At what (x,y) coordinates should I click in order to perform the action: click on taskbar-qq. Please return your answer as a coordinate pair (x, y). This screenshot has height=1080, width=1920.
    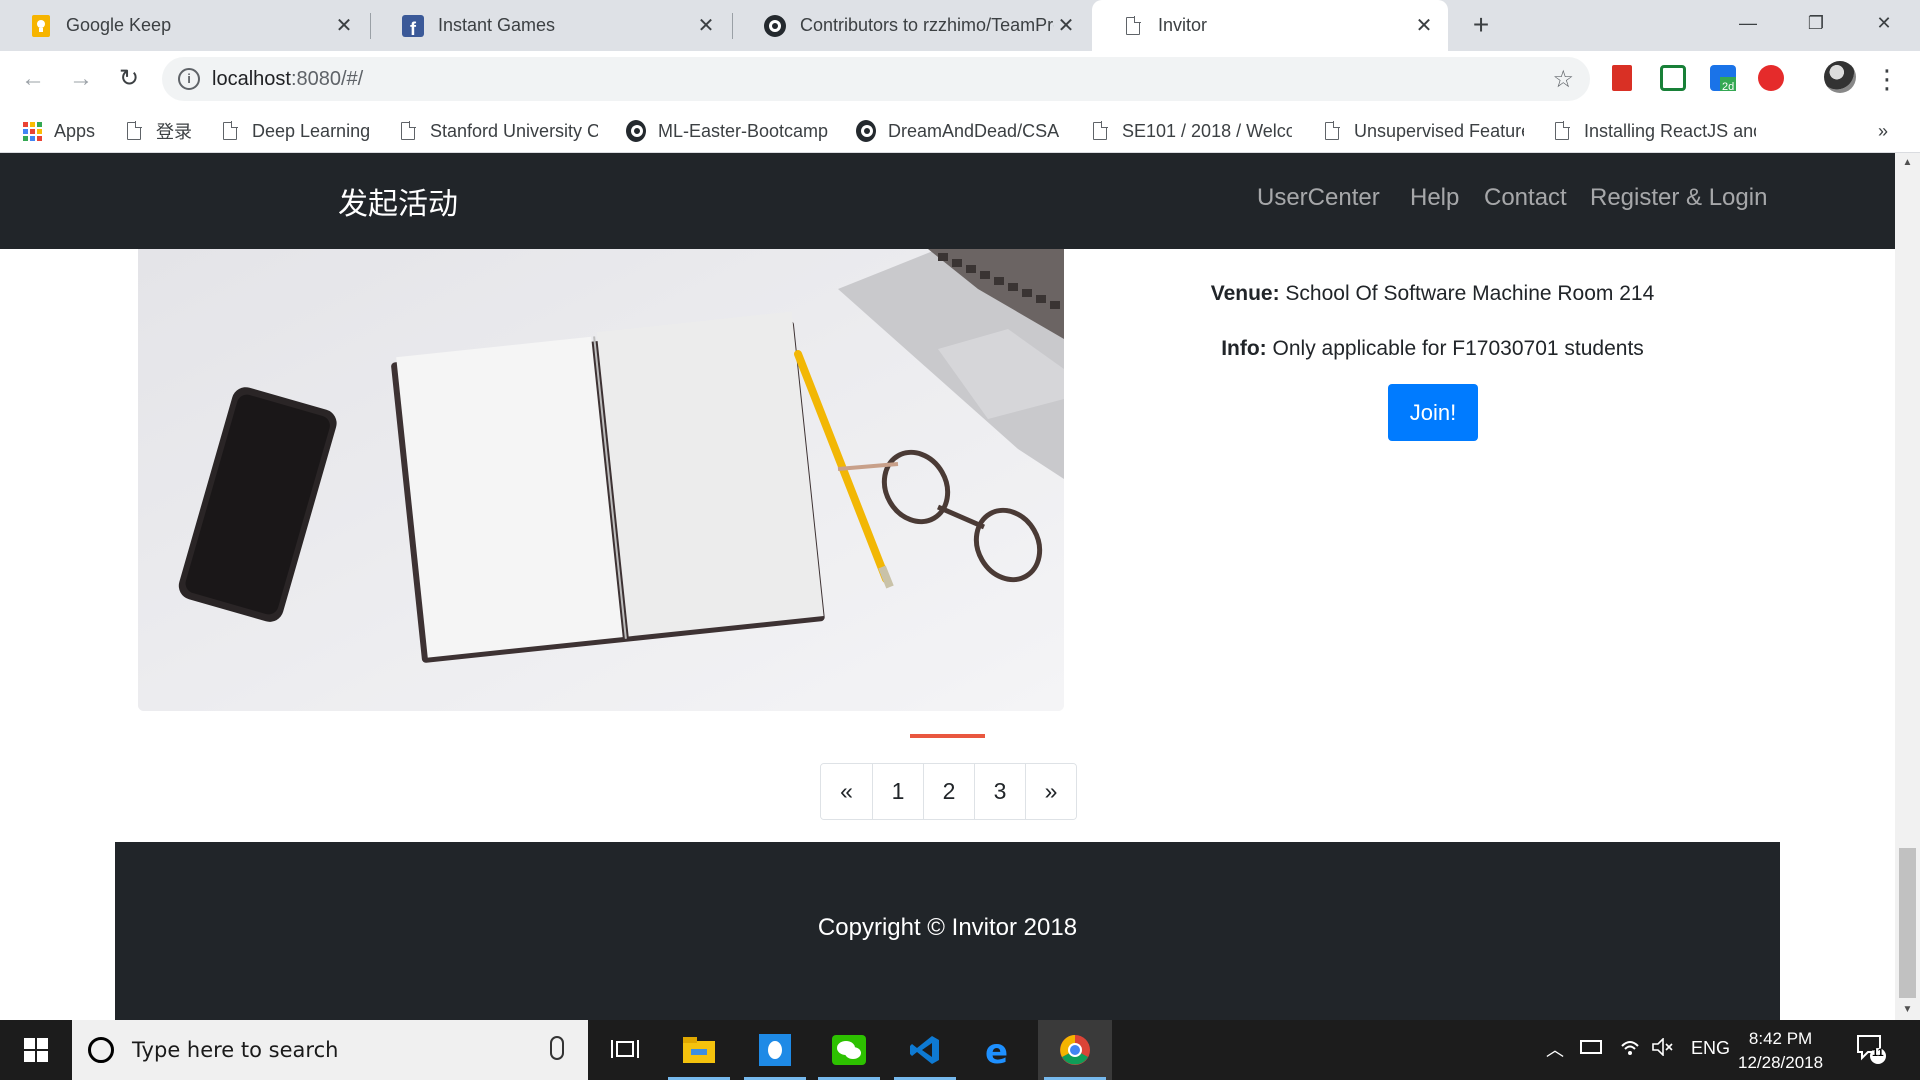
    Looking at the image, I should click on (775, 1050).